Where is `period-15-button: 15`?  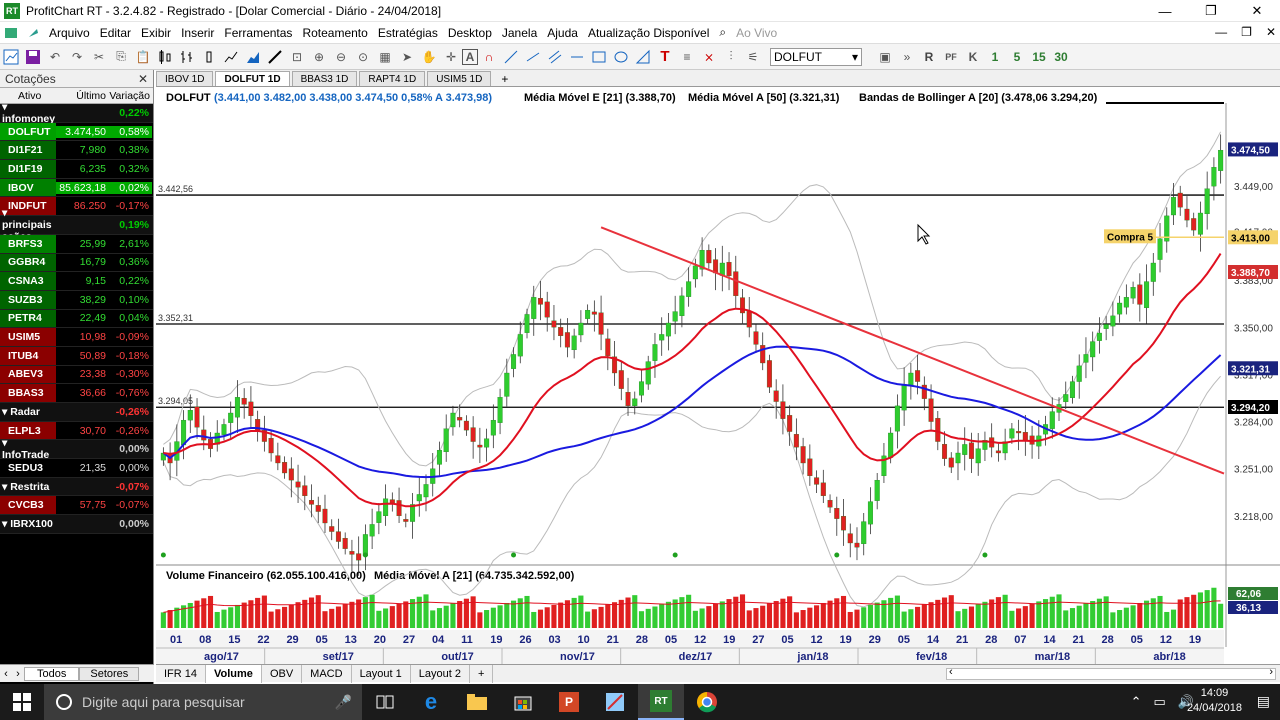 period-15-button: 15 is located at coordinates (1039, 57).